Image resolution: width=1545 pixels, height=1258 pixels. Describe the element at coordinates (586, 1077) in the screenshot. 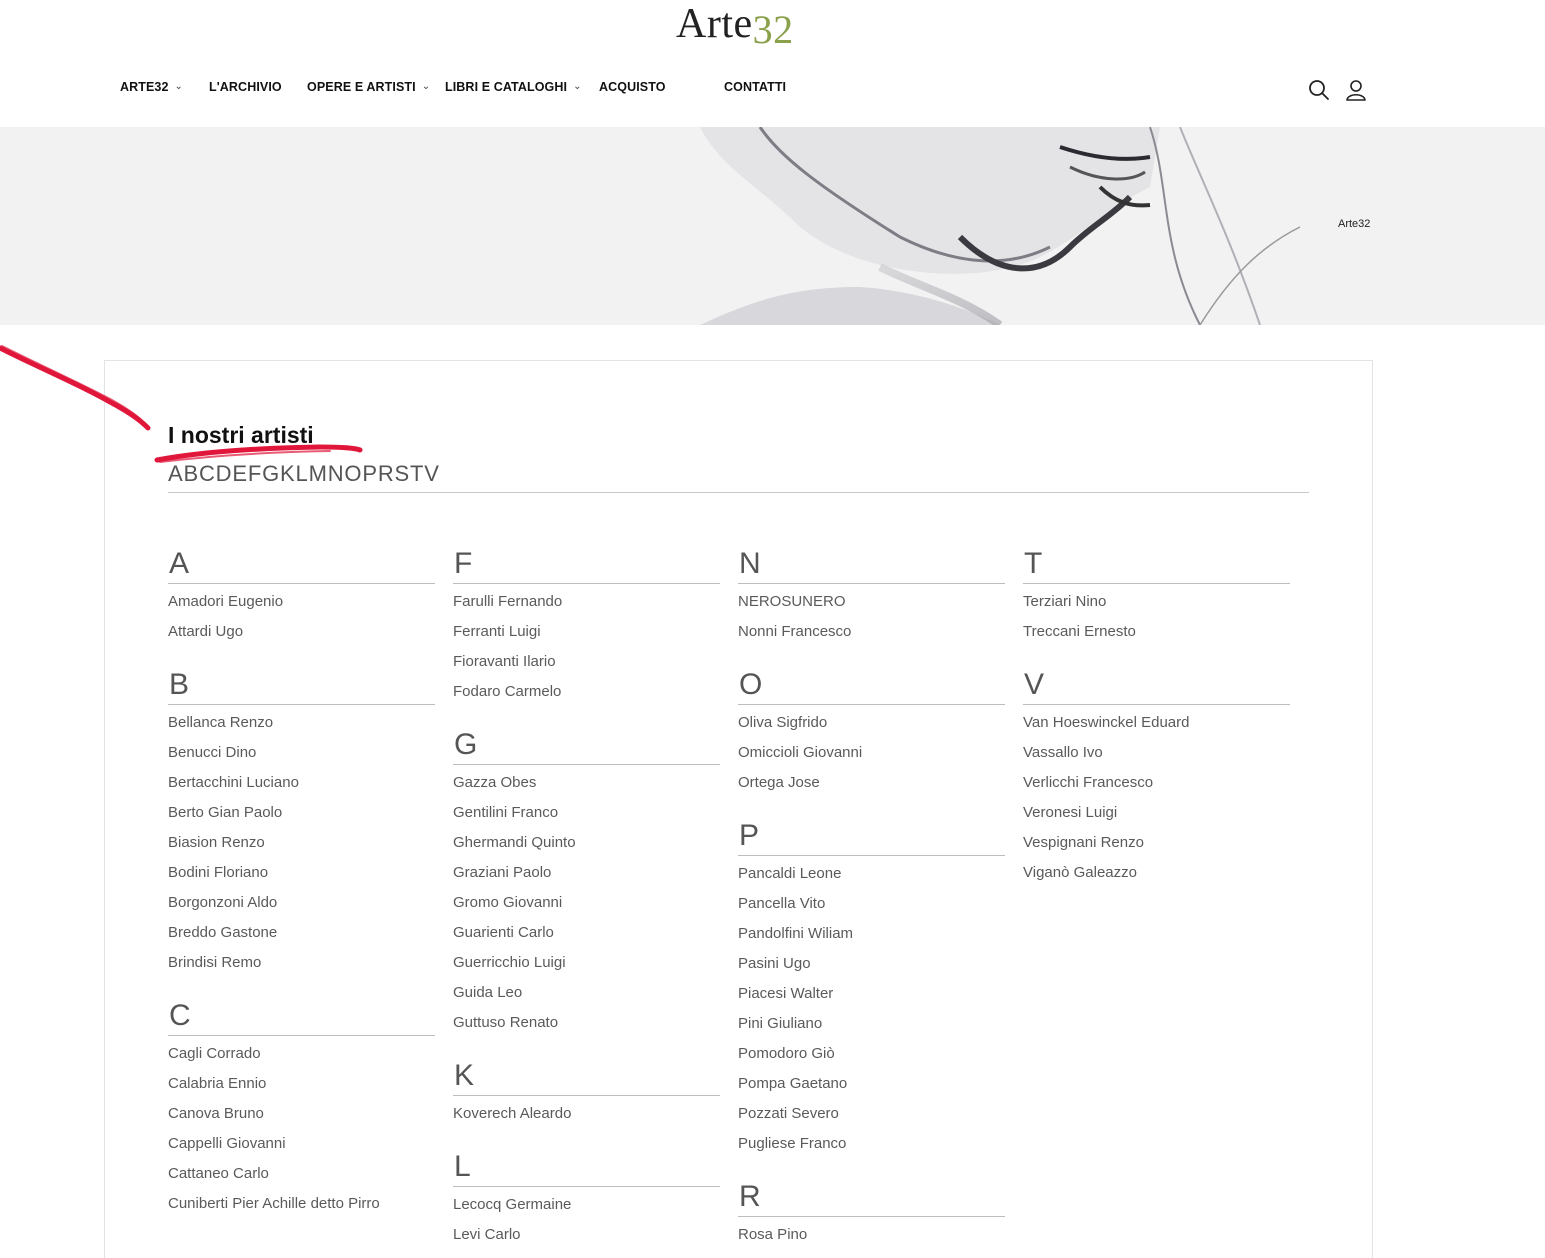

I see `section-letter-heading: K` at that location.